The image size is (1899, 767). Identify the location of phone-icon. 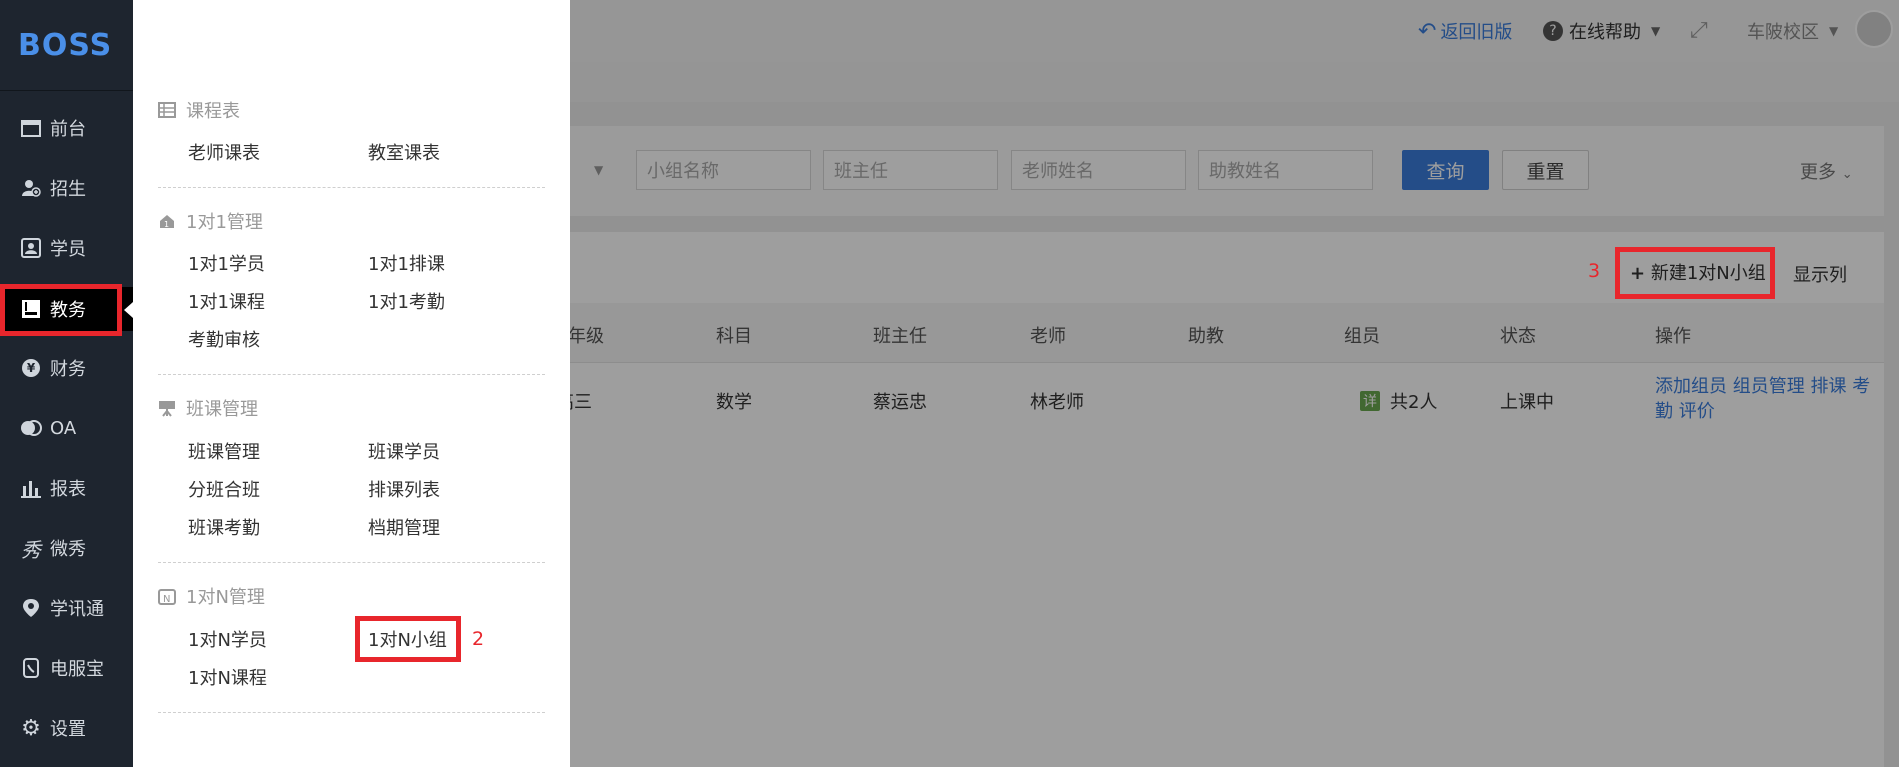
(31, 668).